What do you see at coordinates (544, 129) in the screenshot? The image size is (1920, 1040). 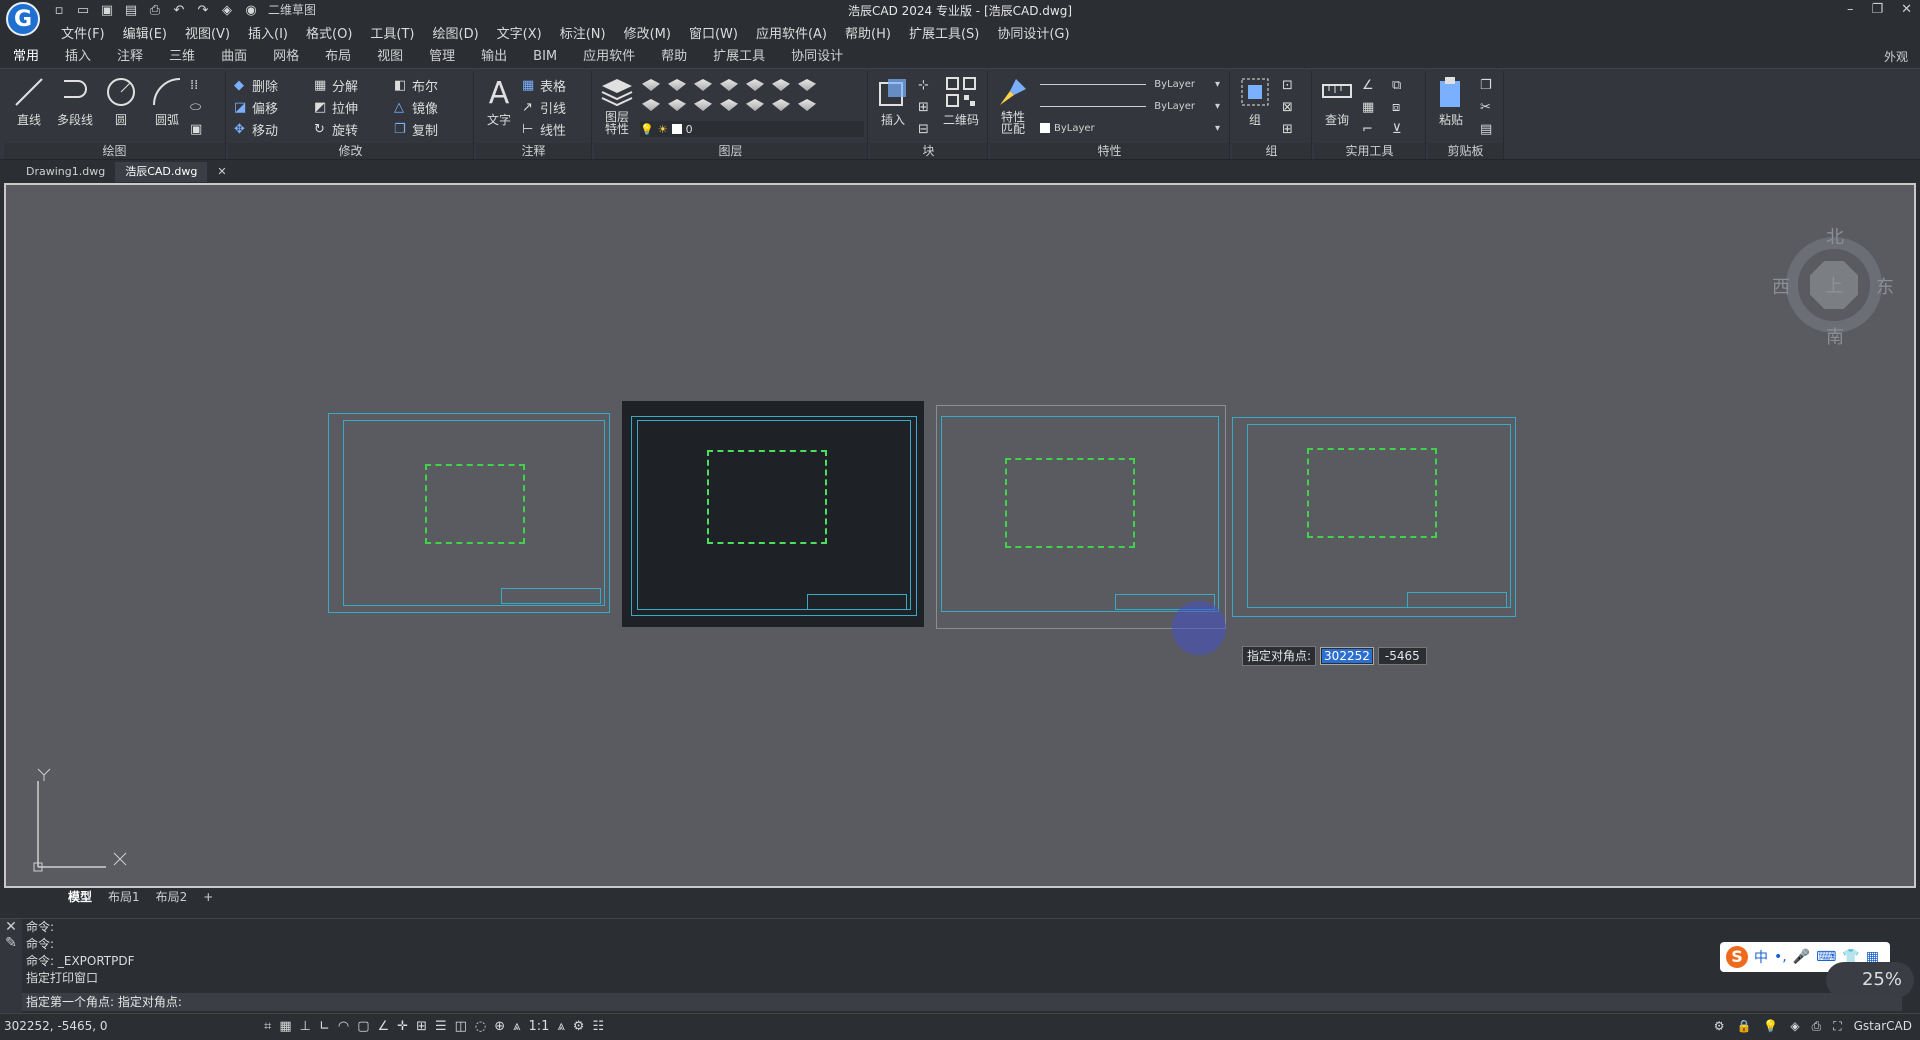 I see `linear-dim-button: ⊢ 线性` at bounding box center [544, 129].